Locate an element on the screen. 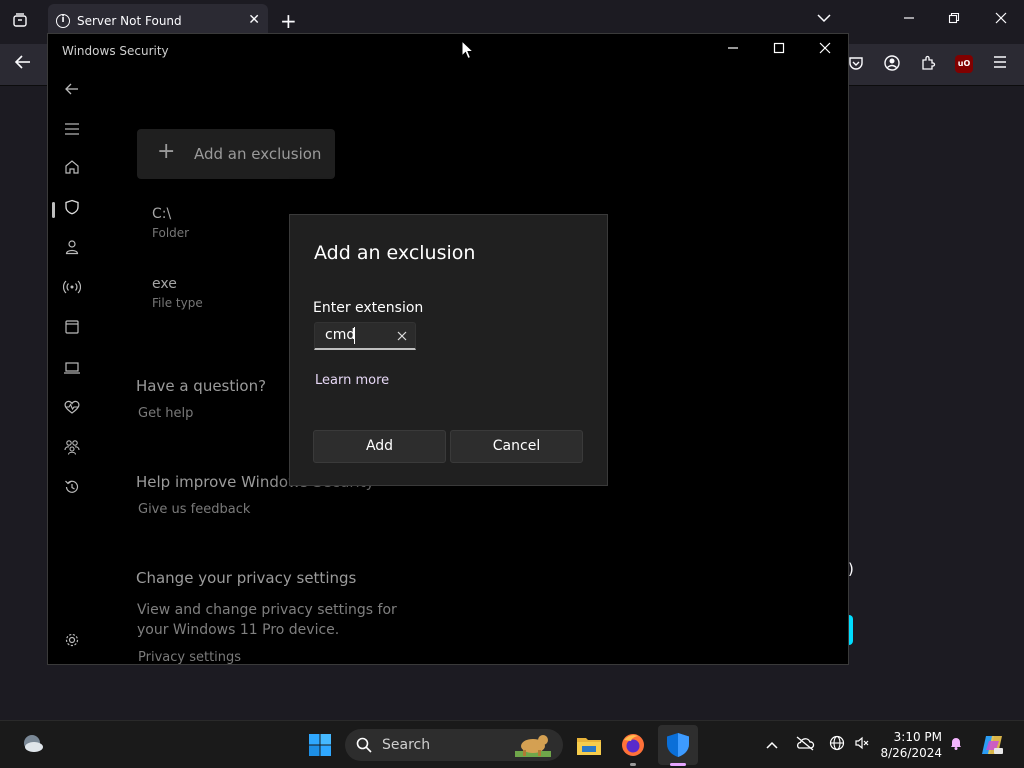 The width and height of the screenshot is (1024, 768). file-explorer-icon is located at coordinates (589, 745).